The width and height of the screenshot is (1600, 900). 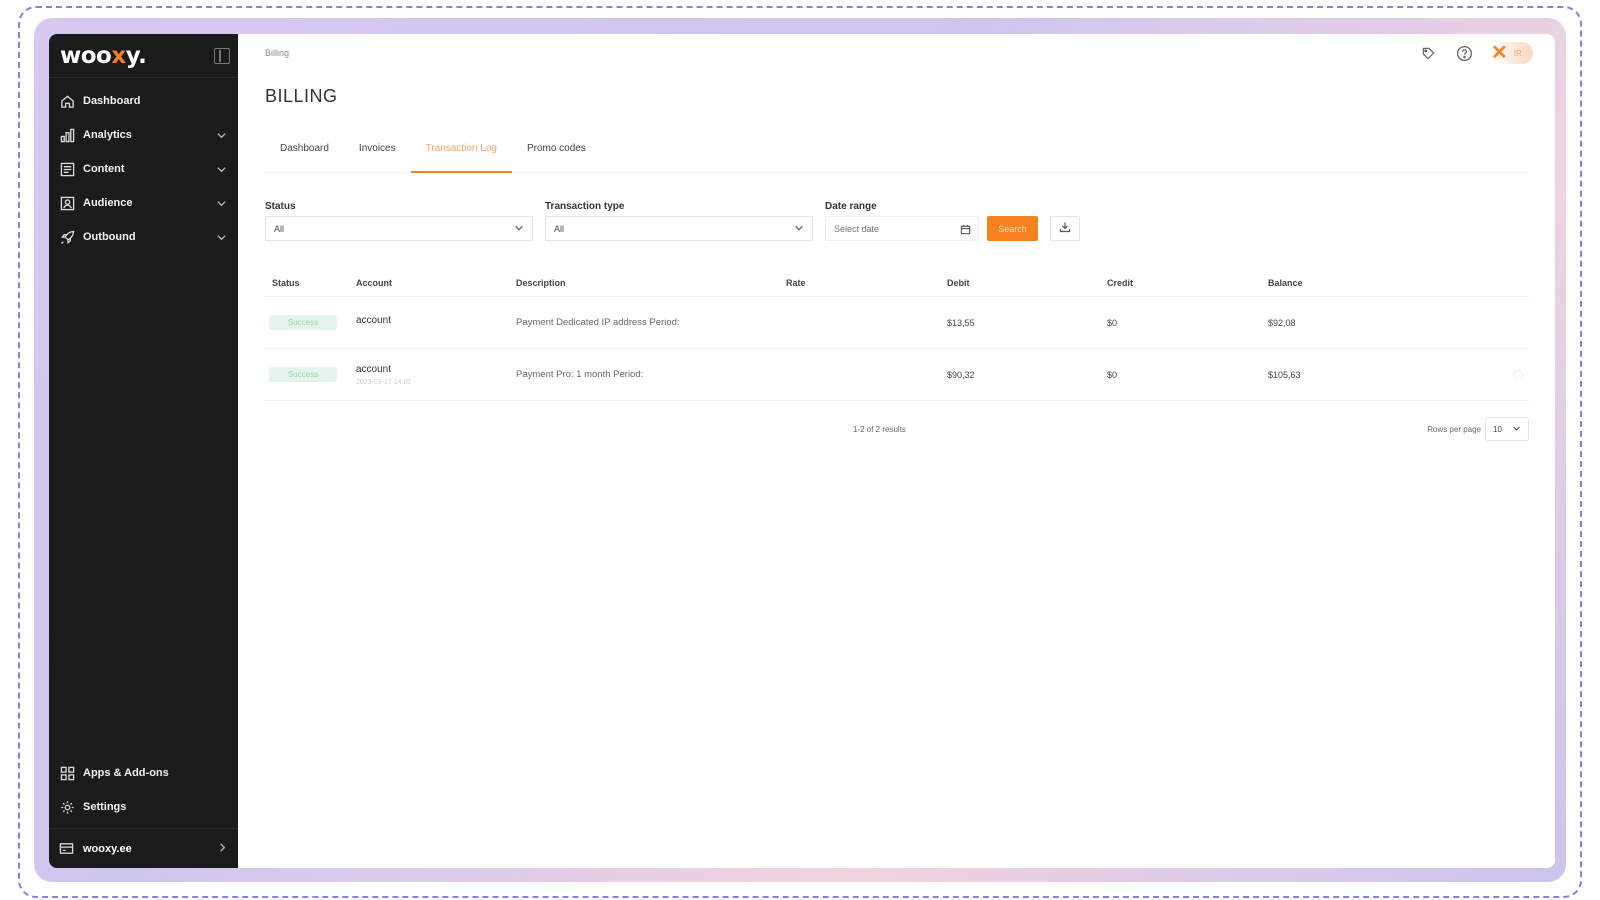 What do you see at coordinates (1454, 429) in the screenshot?
I see `rows-per-page-label: Rows per page` at bounding box center [1454, 429].